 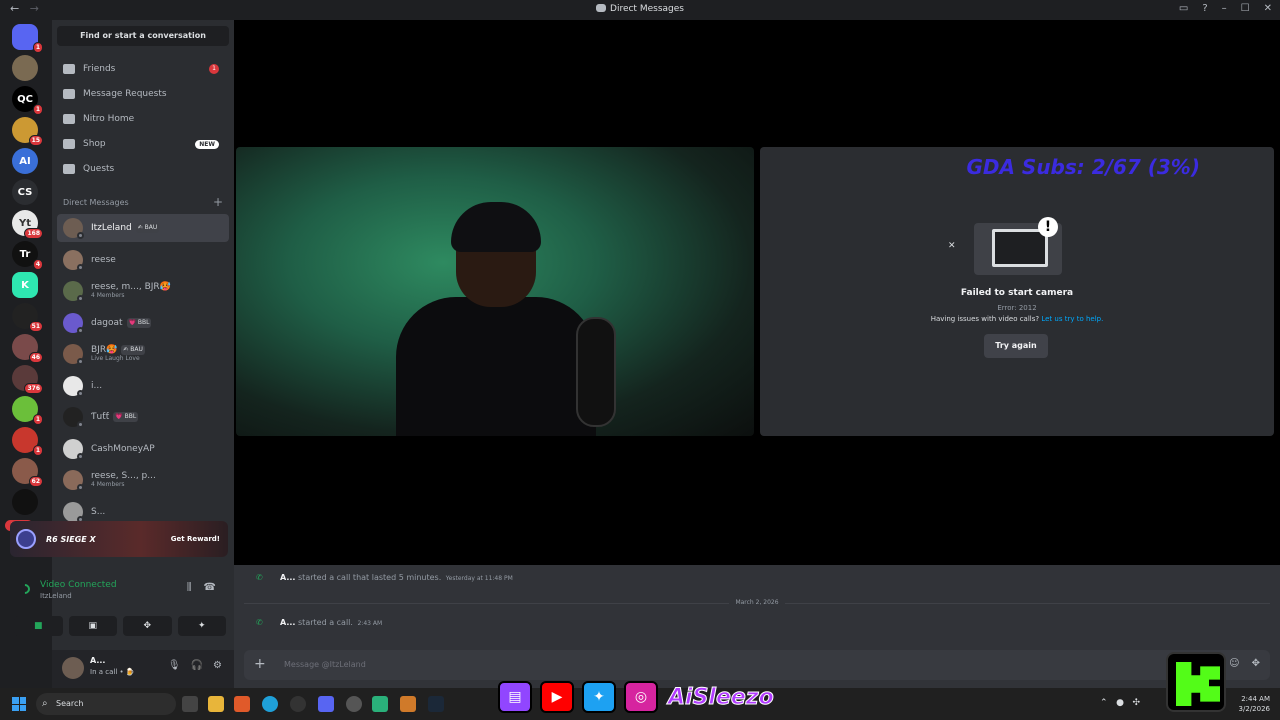 What do you see at coordinates (118, 350) in the screenshot?
I see `dm-name-row: BJR🥵 ✍ BAU` at bounding box center [118, 350].